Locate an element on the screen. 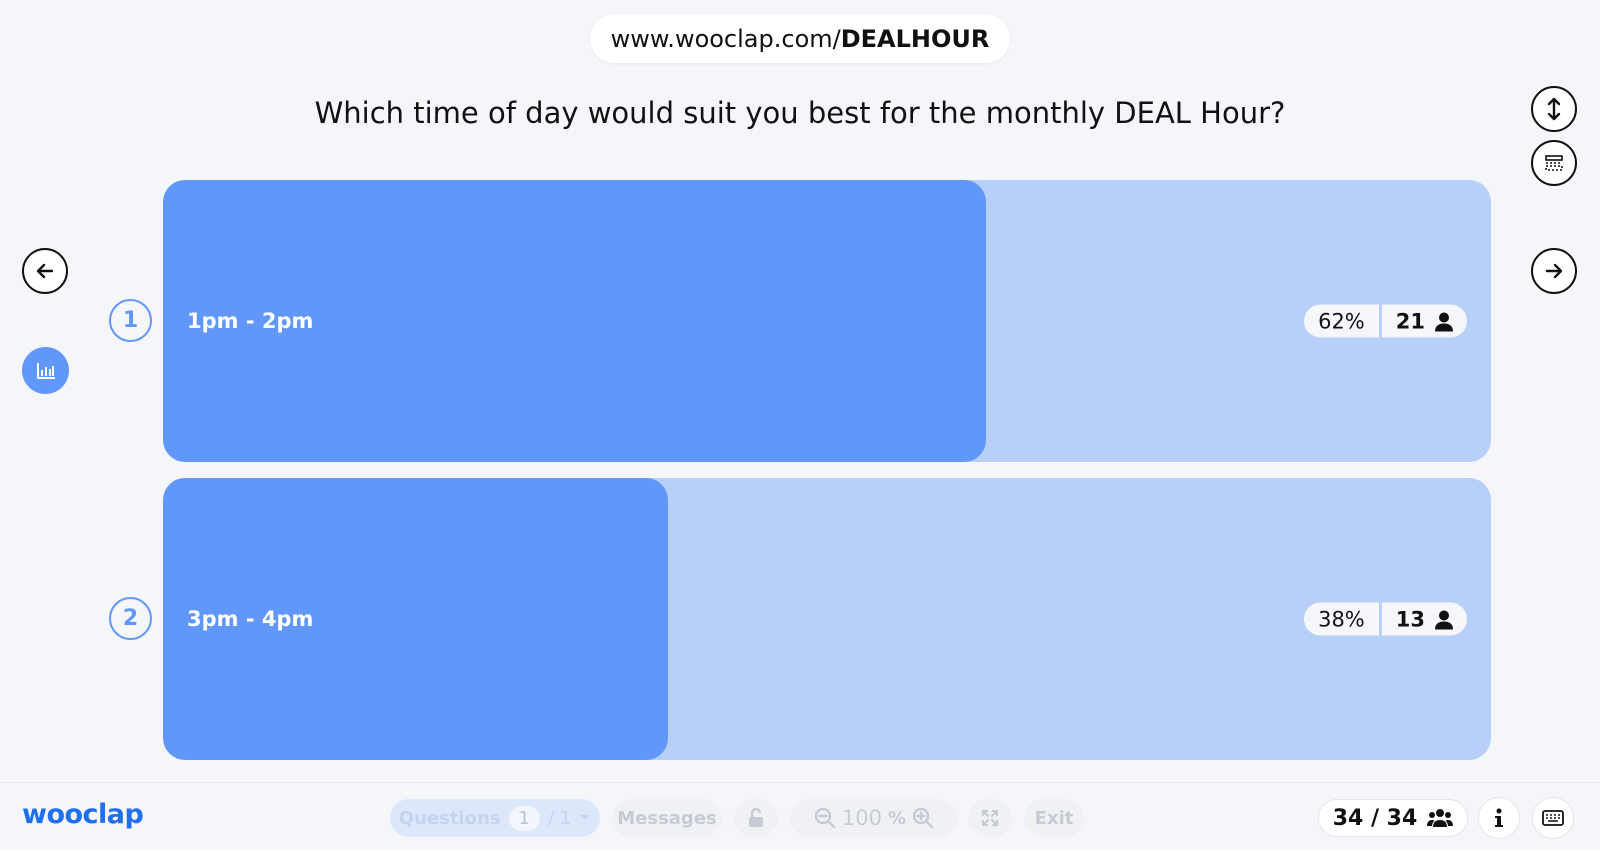 This screenshot has height=850, width=1600. questions-current: 1 is located at coordinates (524, 818).